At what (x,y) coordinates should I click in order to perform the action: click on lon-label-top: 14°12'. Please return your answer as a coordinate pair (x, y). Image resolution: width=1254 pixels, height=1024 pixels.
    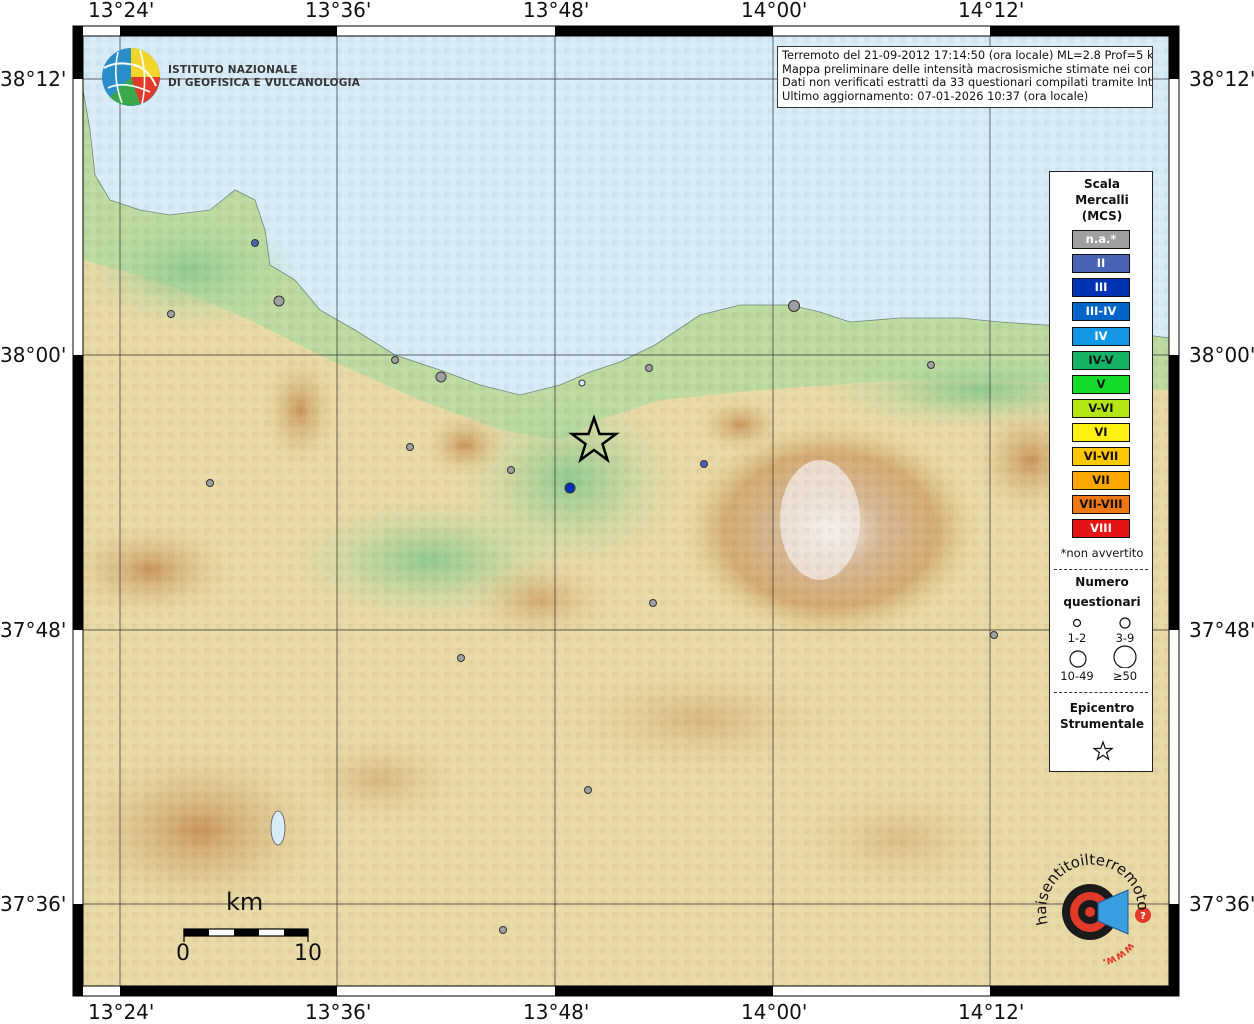
    Looking at the image, I should click on (991, 11).